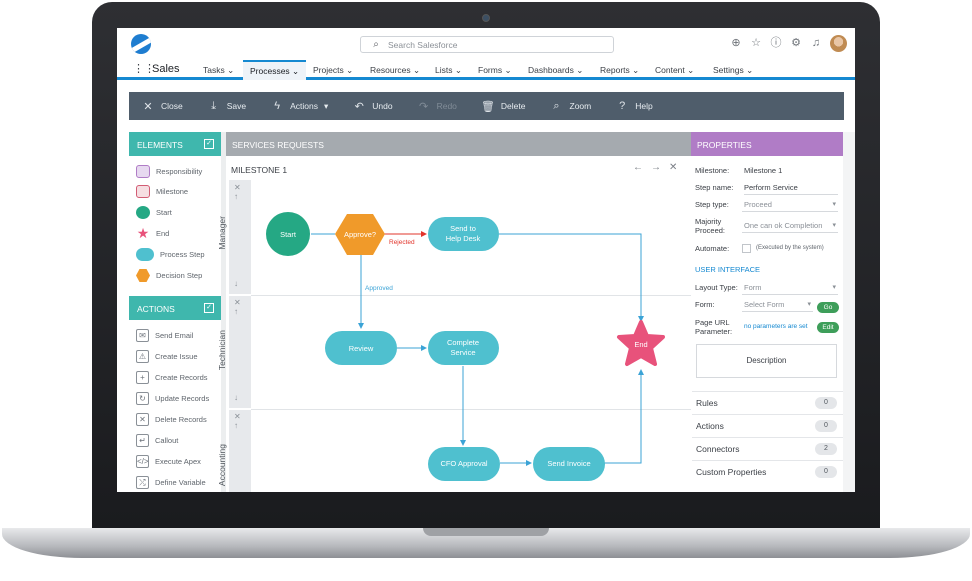  I want to click on description-field: Description, so click(766, 361).